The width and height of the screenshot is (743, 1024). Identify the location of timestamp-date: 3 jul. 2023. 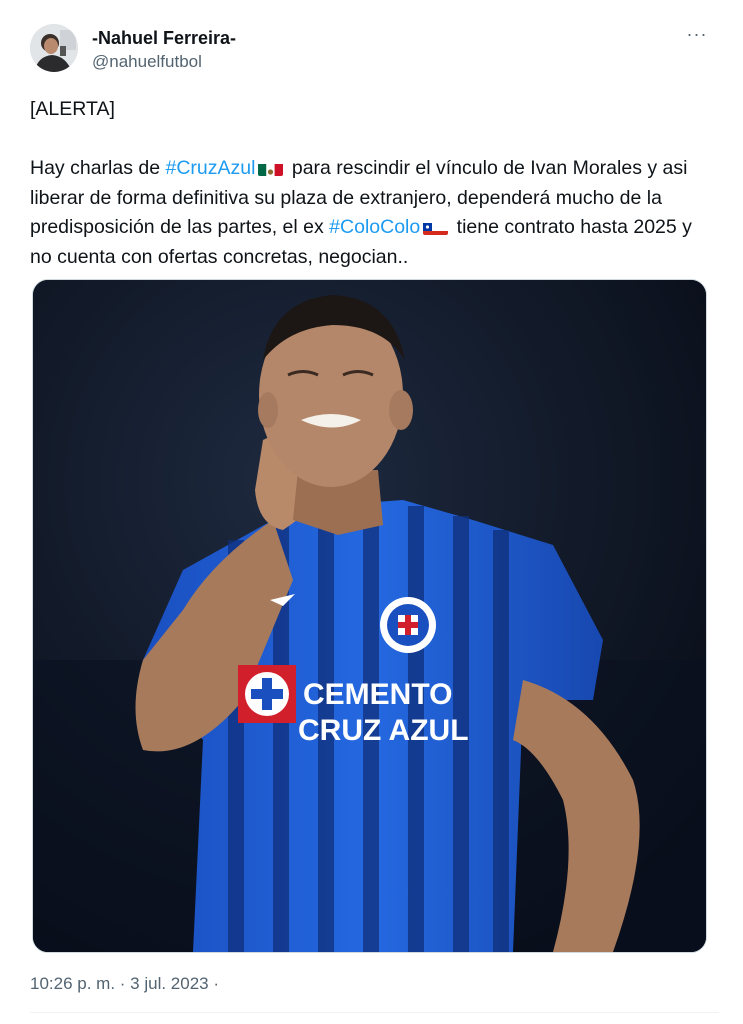
(169, 983).